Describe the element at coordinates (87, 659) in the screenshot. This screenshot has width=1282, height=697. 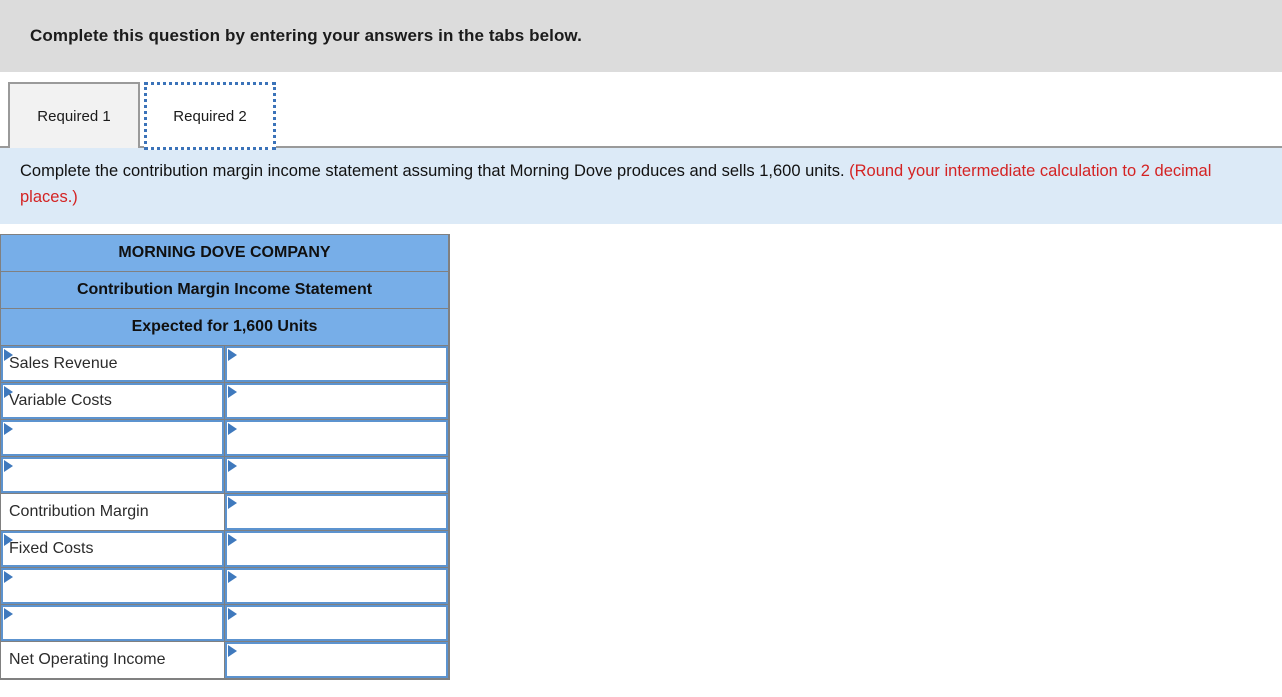
I see `statement-label-text: Net Operating Income` at that location.